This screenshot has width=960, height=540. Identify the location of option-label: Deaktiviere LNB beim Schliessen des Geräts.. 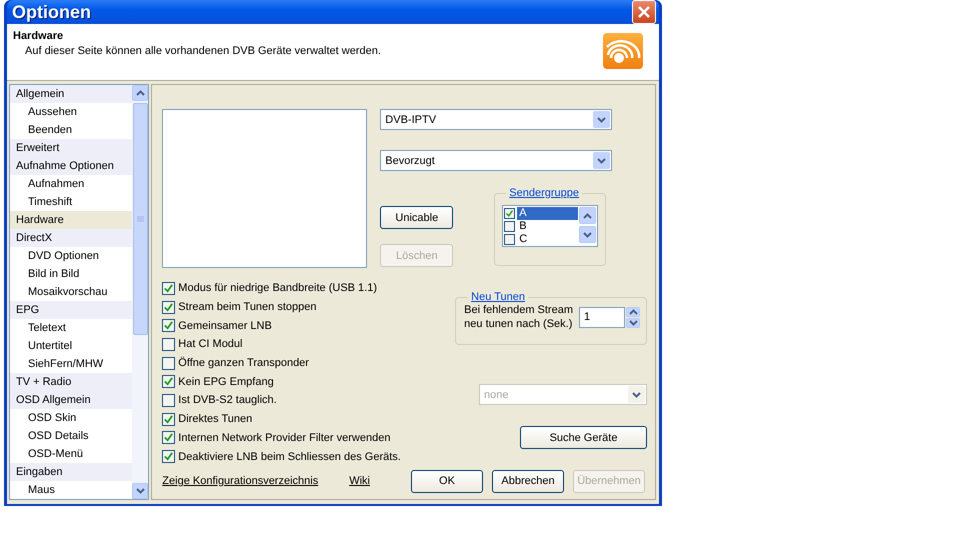
(289, 456).